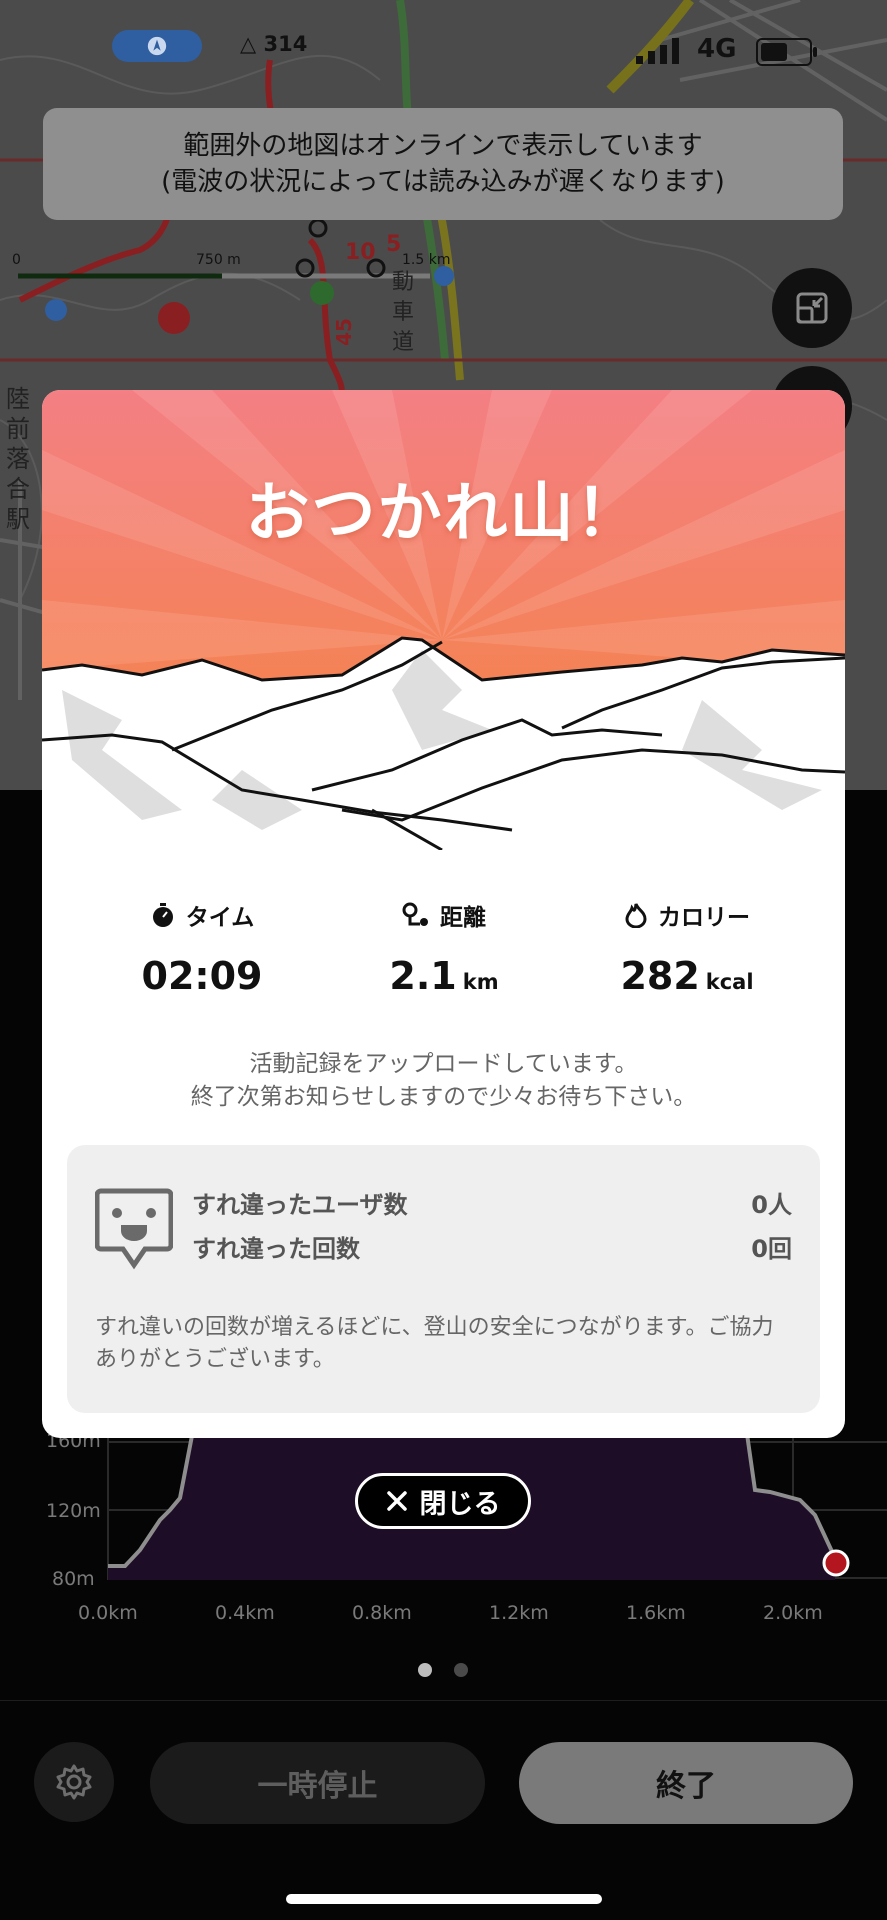 The image size is (887, 1920). I want to click on stat-value: 282, so click(660, 976).